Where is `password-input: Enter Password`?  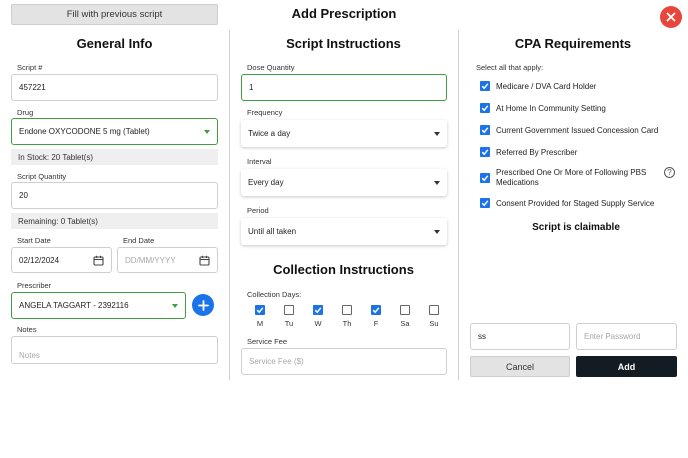
password-input: Enter Password is located at coordinates (626, 336).